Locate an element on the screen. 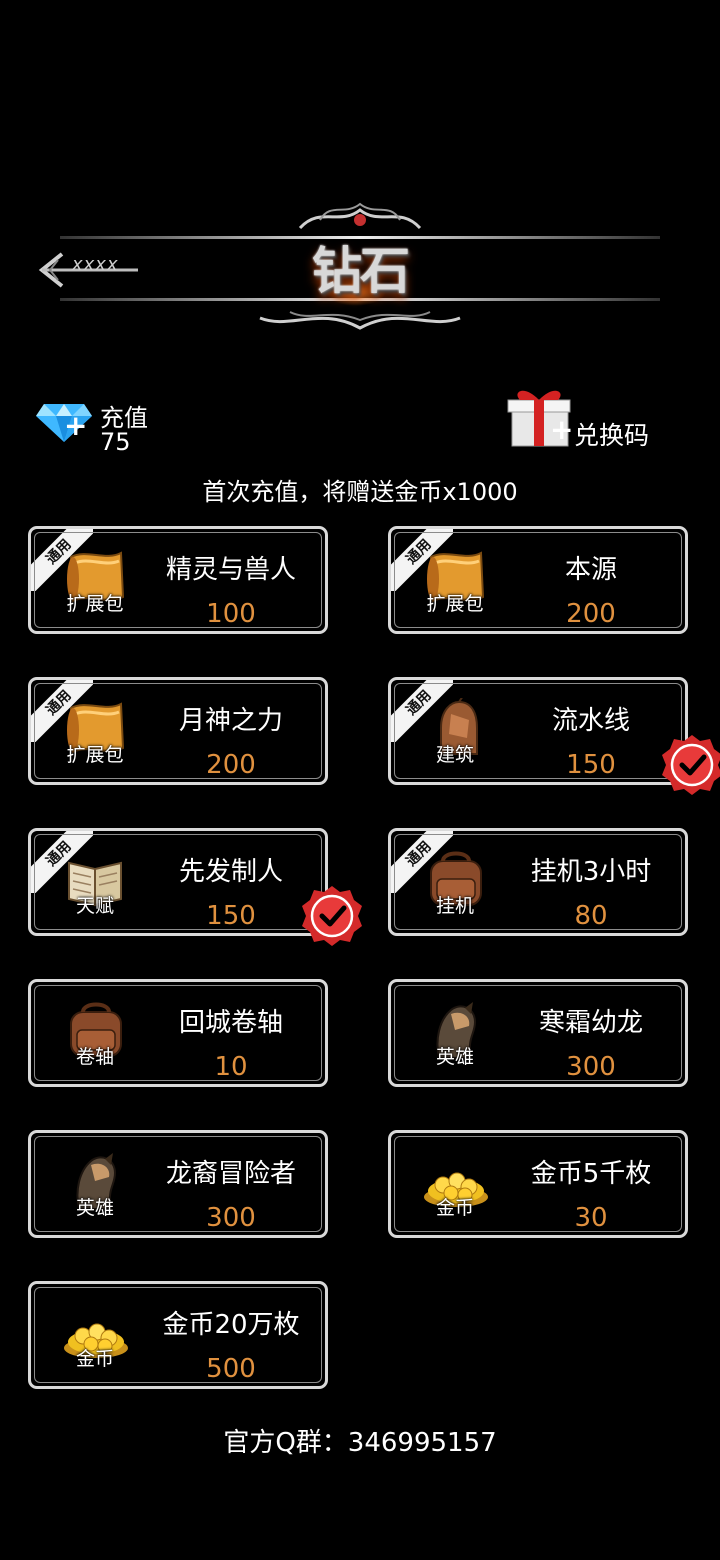 The image size is (720, 1560). item-name: 寒霜幼龙 is located at coordinates (590, 1023).